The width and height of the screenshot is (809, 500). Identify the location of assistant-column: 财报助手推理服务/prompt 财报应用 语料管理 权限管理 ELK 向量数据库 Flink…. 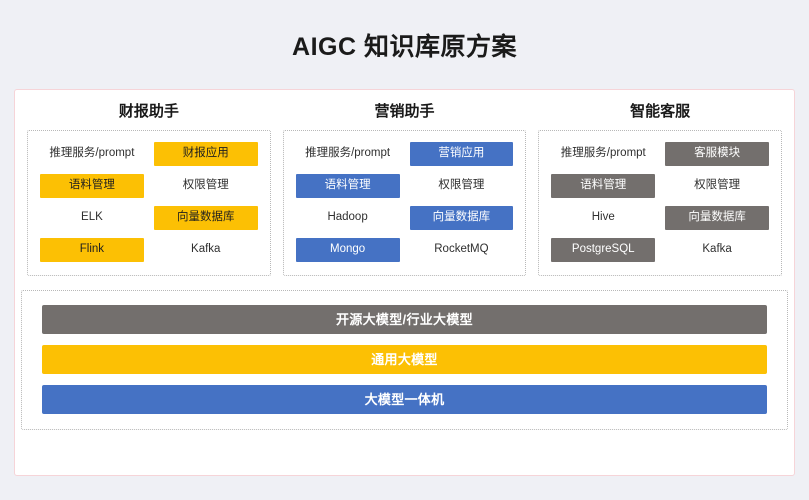
(149, 183).